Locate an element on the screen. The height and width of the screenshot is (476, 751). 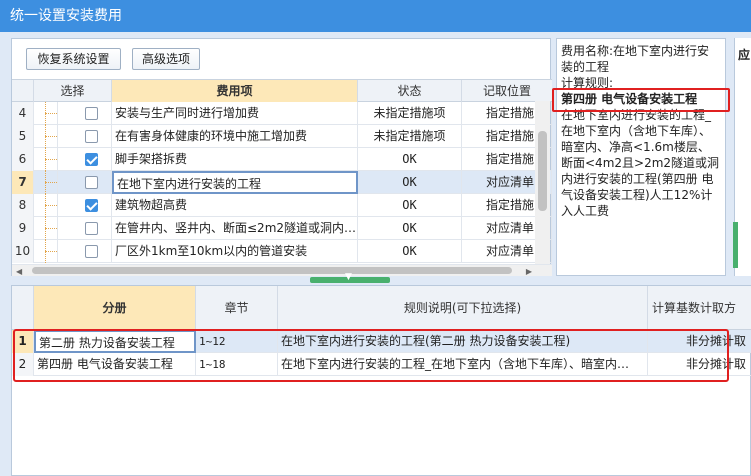
vertical-scrollbar is located at coordinates (542, 182).